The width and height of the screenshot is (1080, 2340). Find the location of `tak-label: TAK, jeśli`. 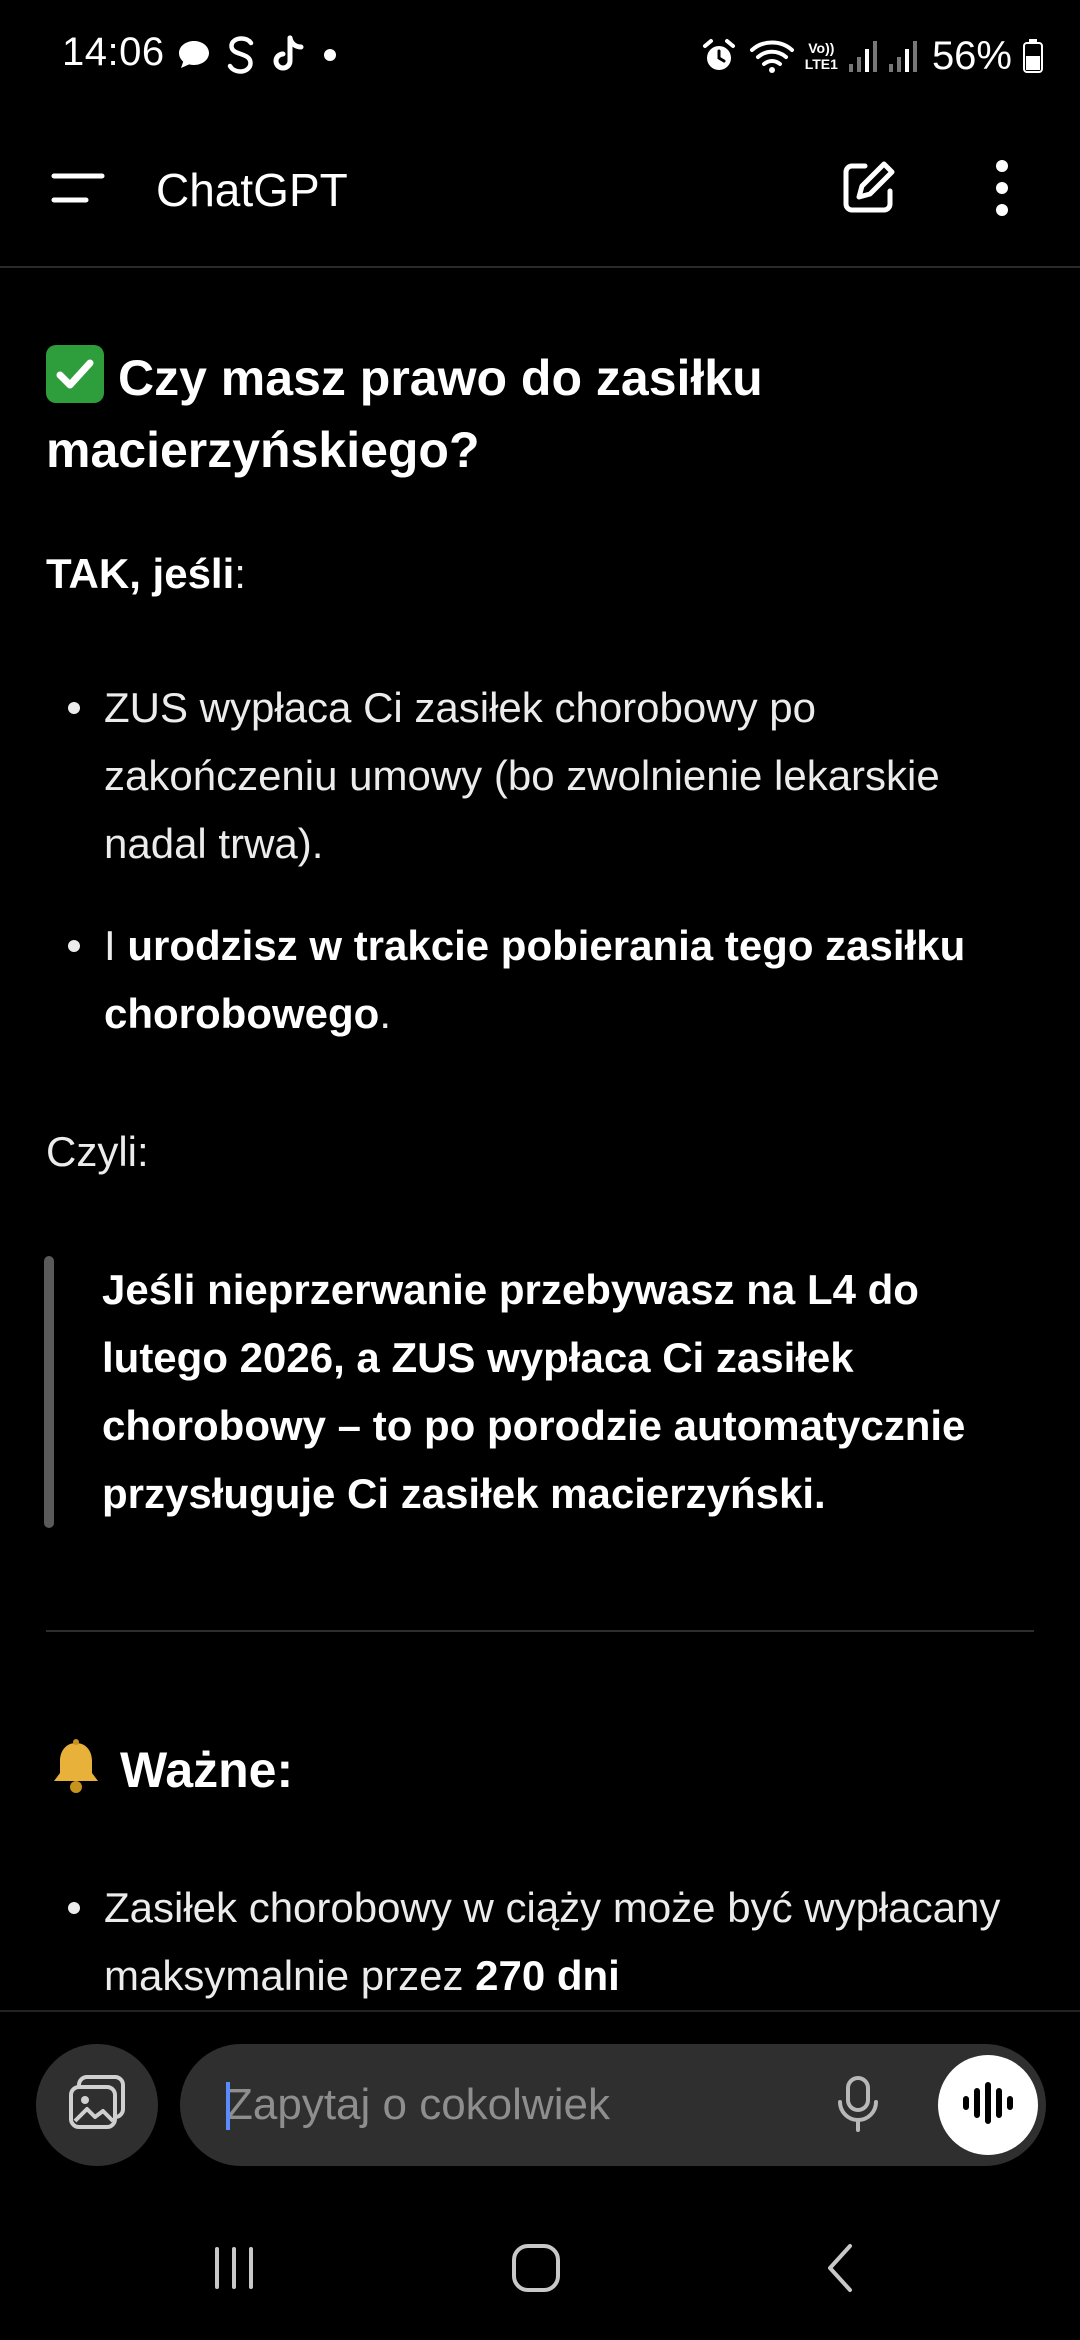

tak-label: TAK, jeśli is located at coordinates (140, 573).